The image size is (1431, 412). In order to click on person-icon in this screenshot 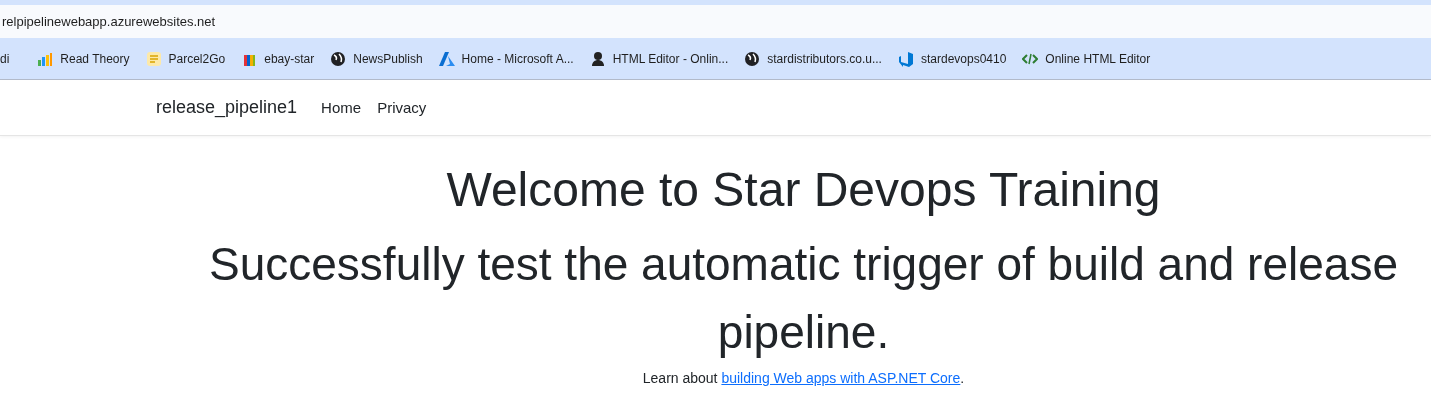, I will do `click(597, 58)`.